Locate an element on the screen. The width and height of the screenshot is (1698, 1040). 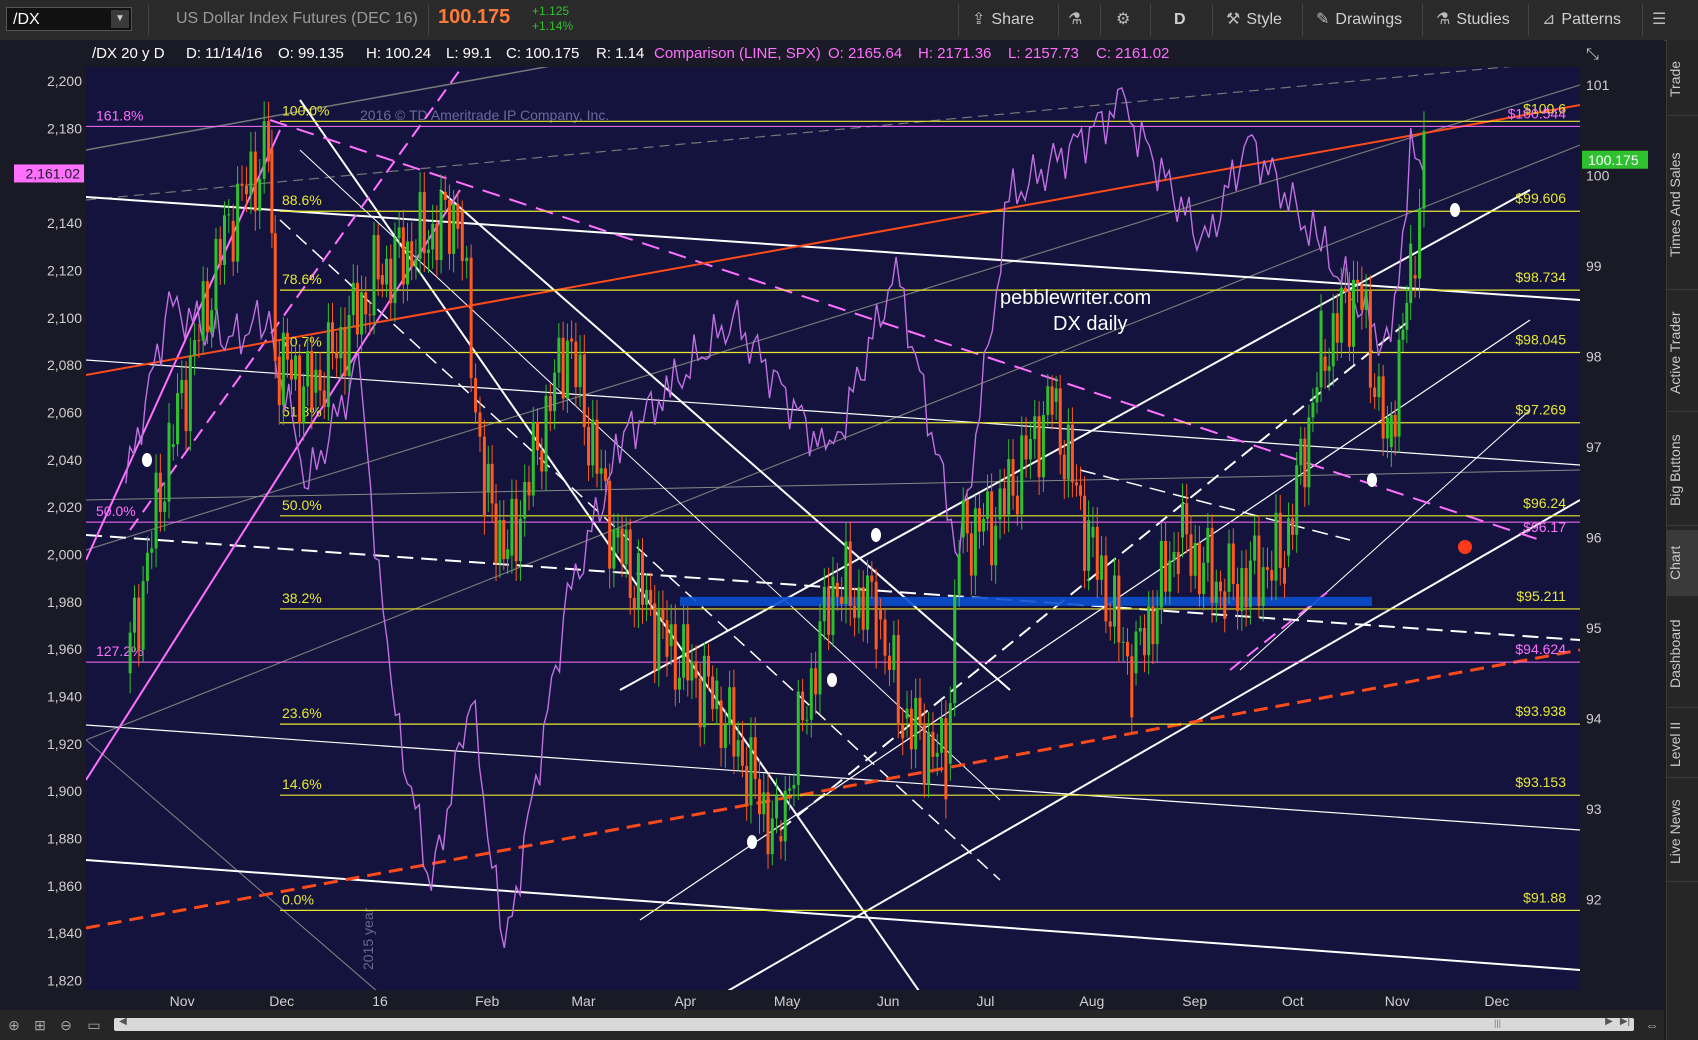
reset-zoom-button: ▭ is located at coordinates (94, 1025).